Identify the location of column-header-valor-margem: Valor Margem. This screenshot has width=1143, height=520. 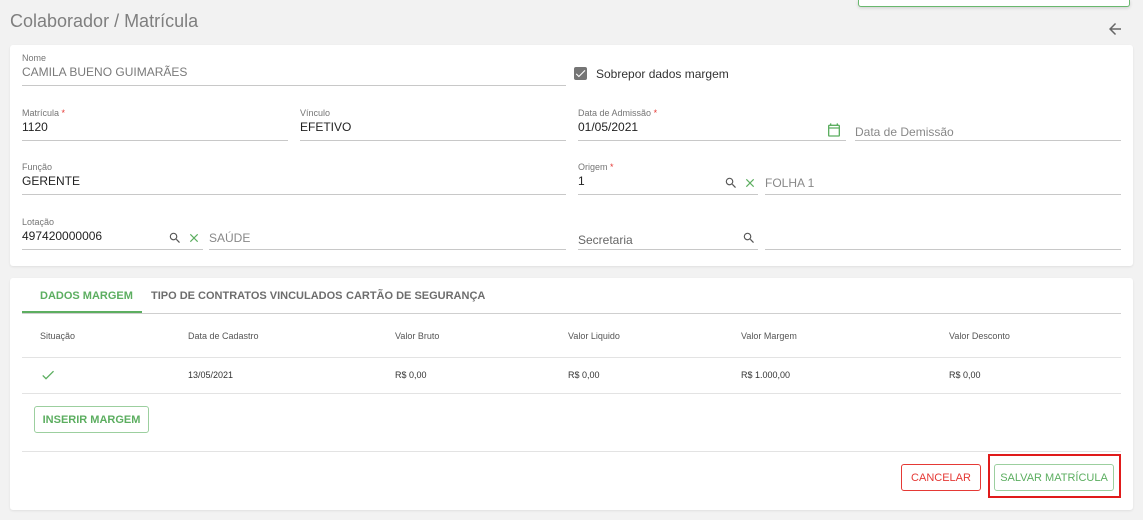
(769, 336).